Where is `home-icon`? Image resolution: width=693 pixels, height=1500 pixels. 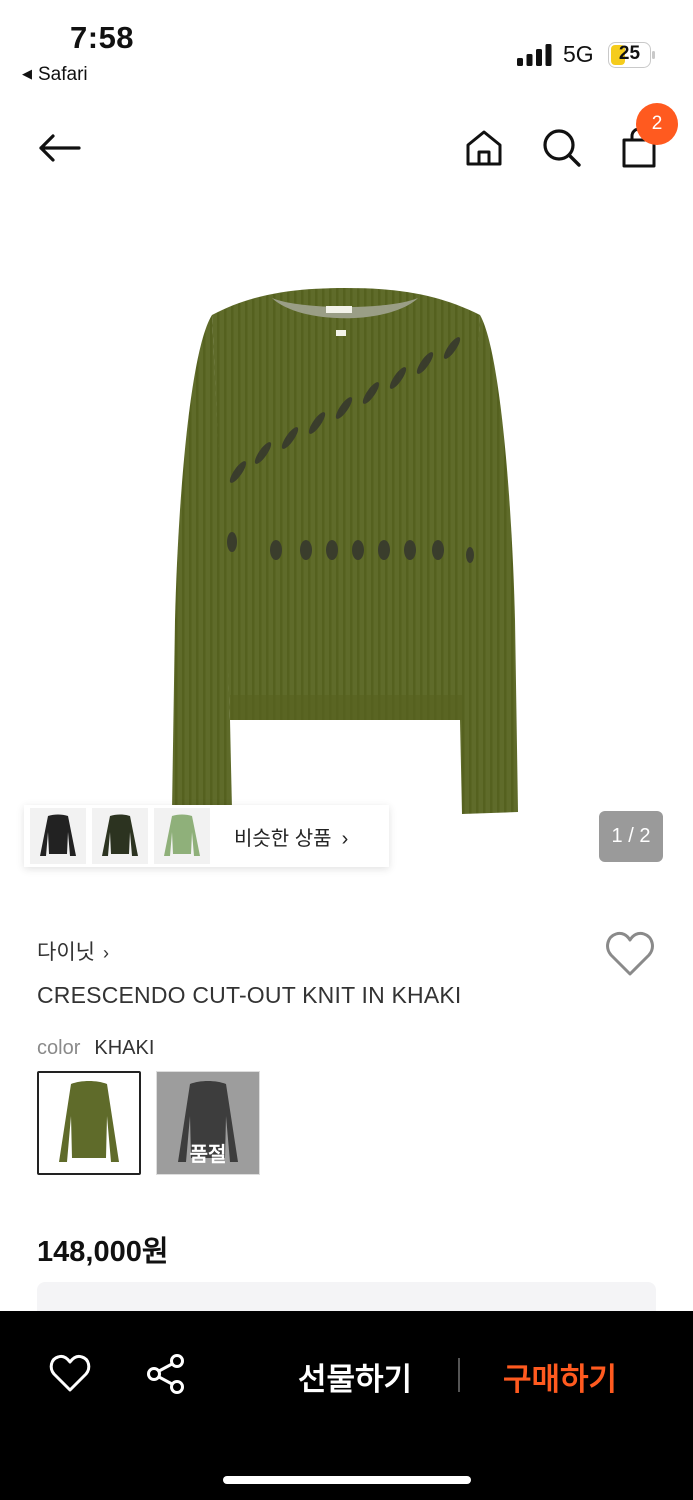 home-icon is located at coordinates (484, 148).